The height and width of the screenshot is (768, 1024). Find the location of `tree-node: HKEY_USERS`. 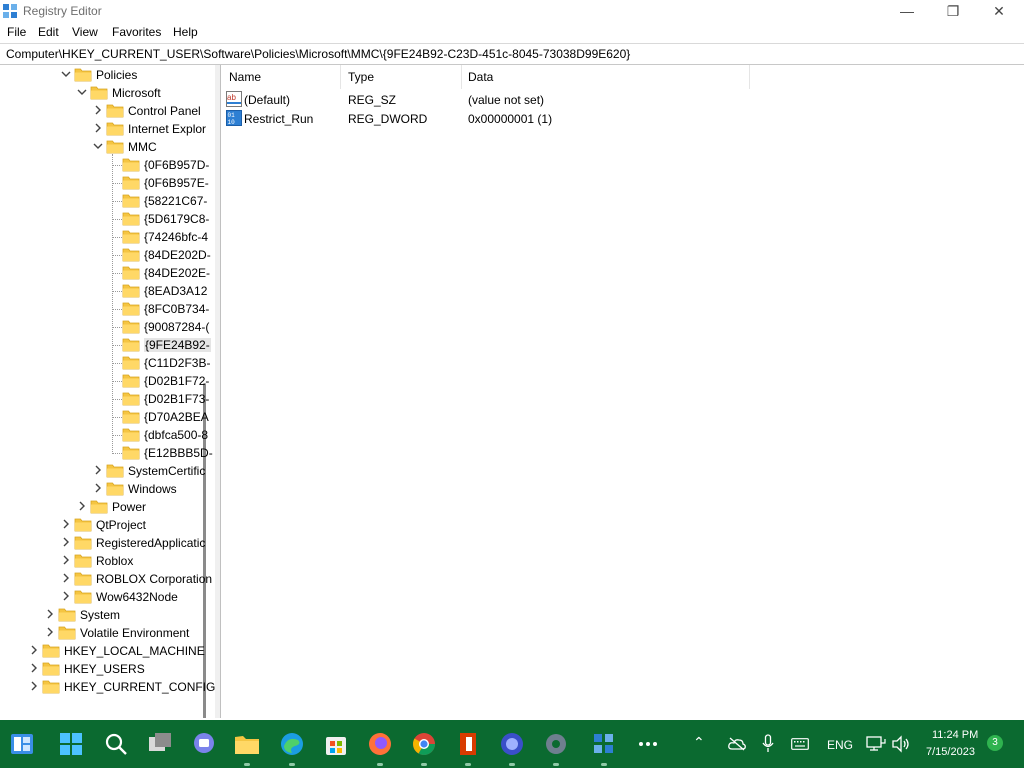

tree-node: HKEY_USERS is located at coordinates (121, 669).